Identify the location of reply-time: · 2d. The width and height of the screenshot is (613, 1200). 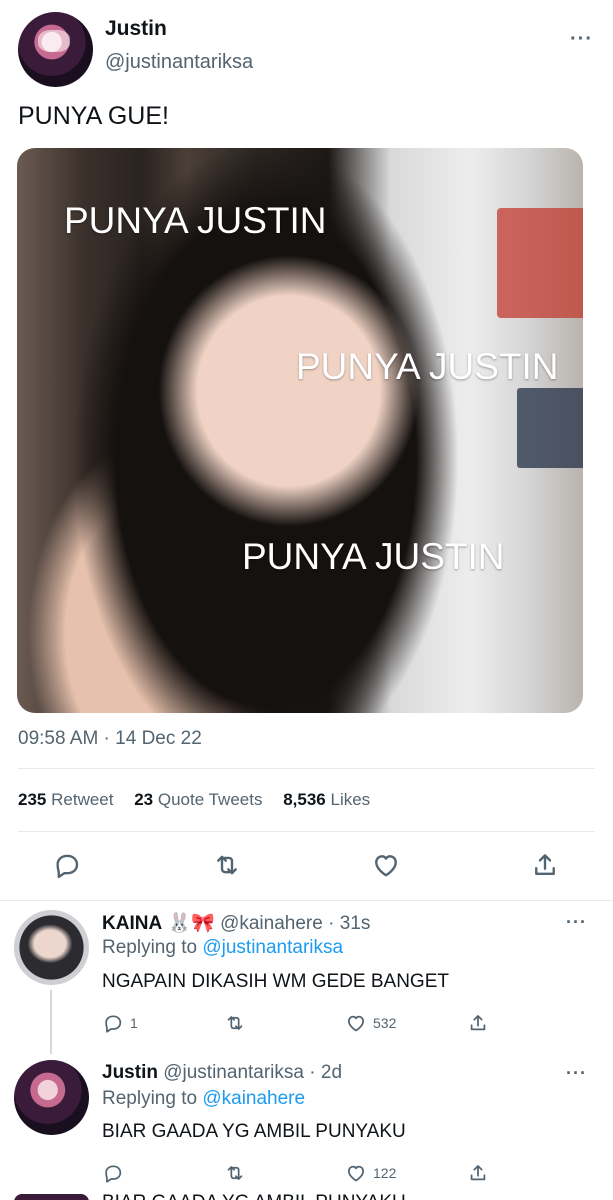
(325, 1072).